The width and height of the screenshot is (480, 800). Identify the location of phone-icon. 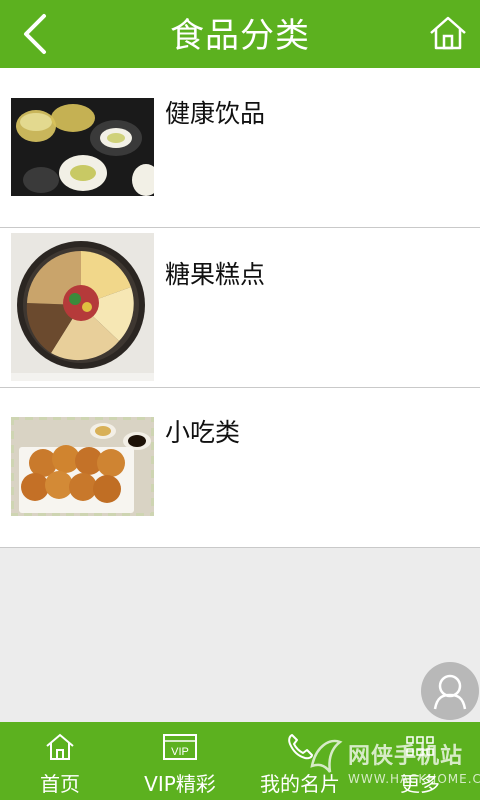
(300, 747).